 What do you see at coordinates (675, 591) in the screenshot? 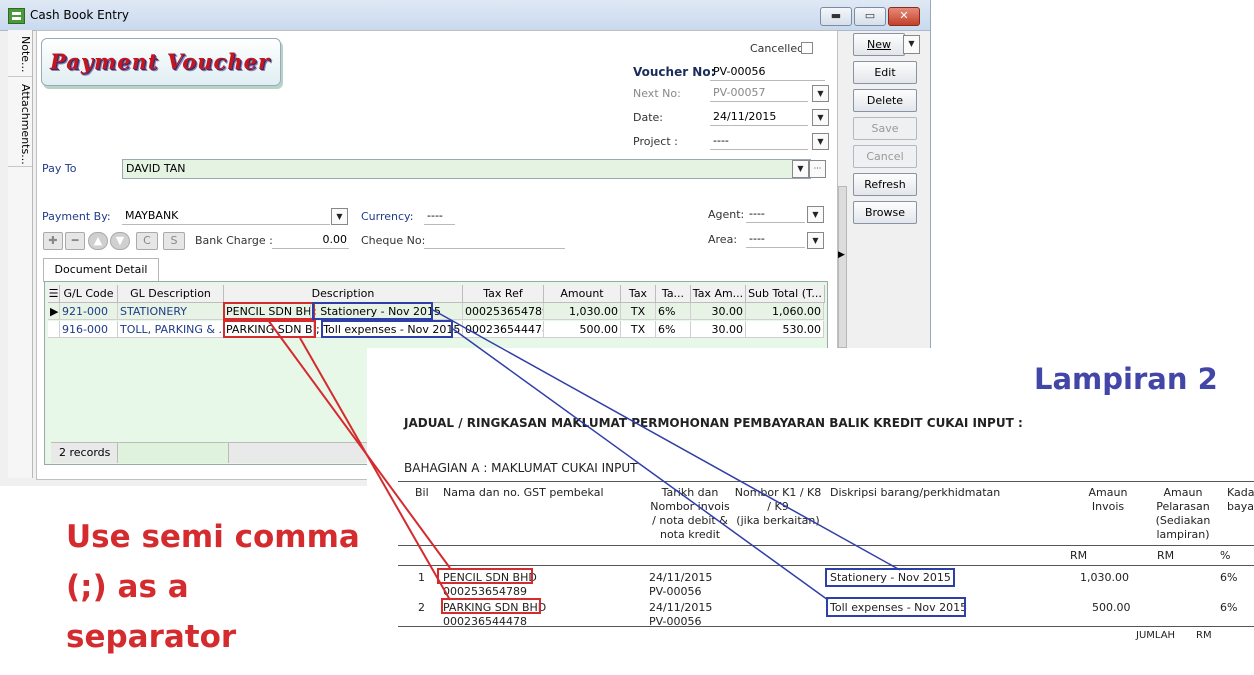
I see `report-row-1-invois: PV-00056` at bounding box center [675, 591].